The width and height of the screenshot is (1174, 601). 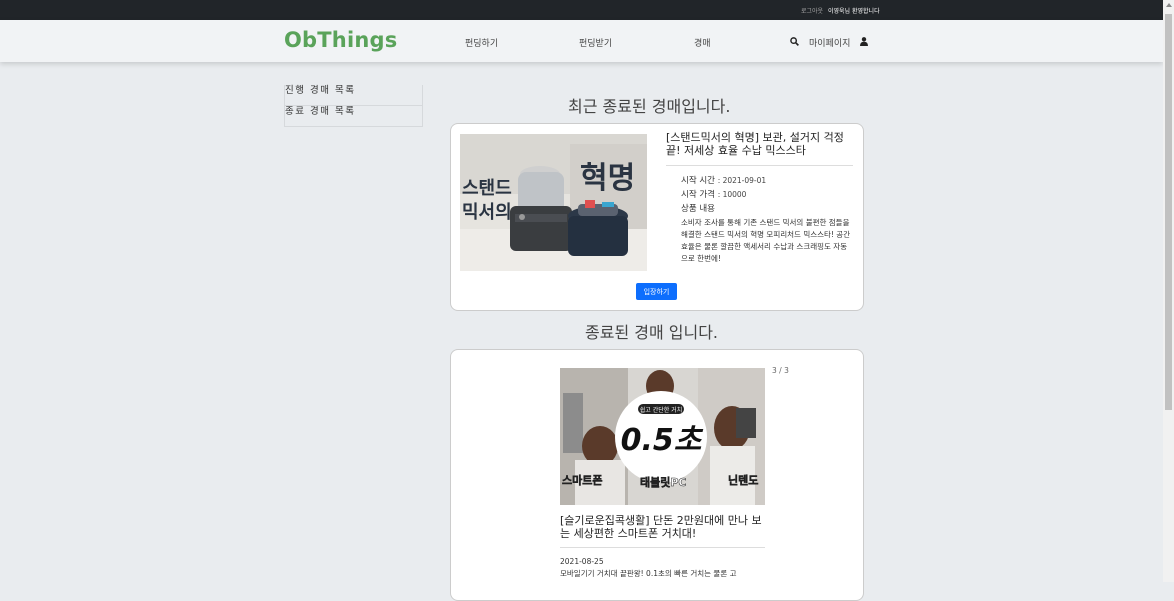 What do you see at coordinates (582, 561) in the screenshot?
I see `ended-date: 2021-08-25` at bounding box center [582, 561].